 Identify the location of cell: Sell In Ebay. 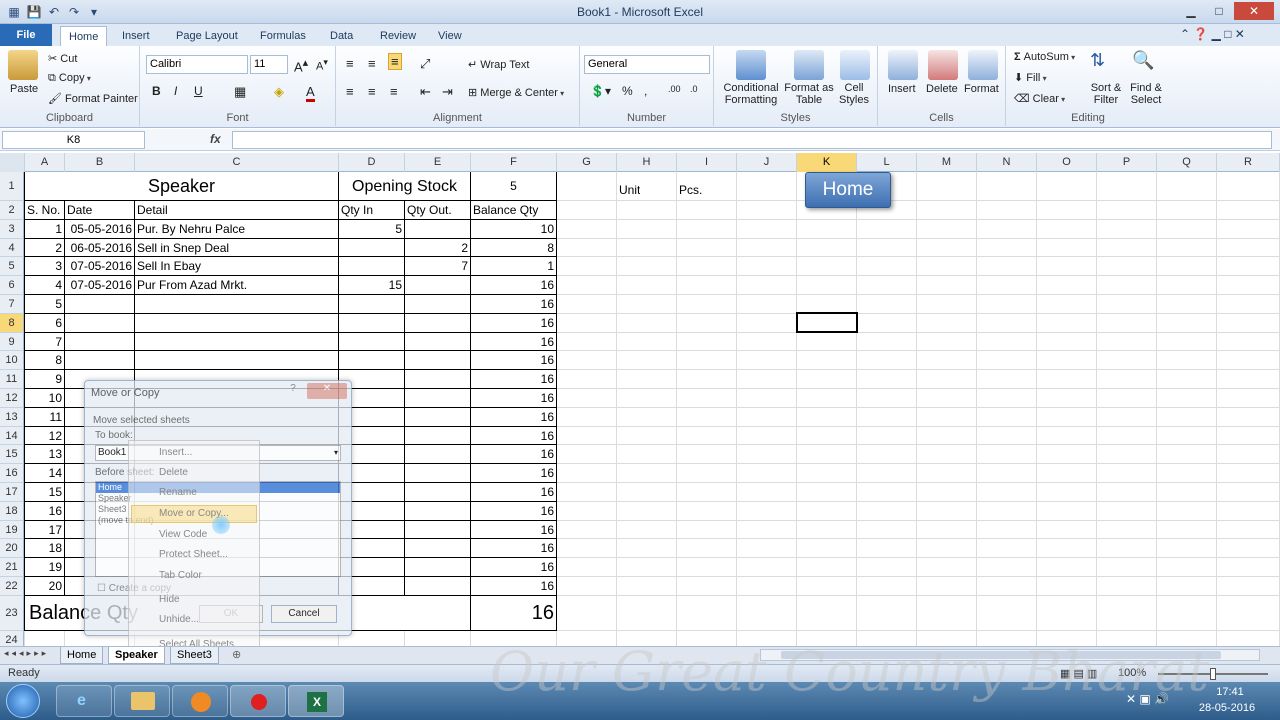
(236, 266).